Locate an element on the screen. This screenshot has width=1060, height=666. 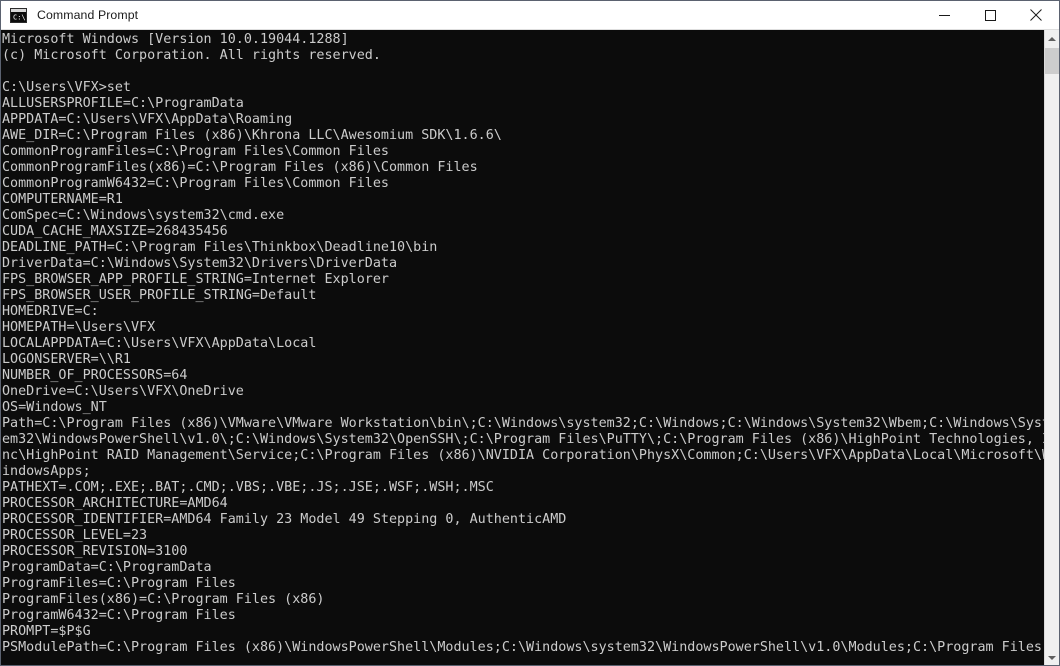
titlebar-left-group: C:\ Command Prompt is located at coordinates (461, 15).